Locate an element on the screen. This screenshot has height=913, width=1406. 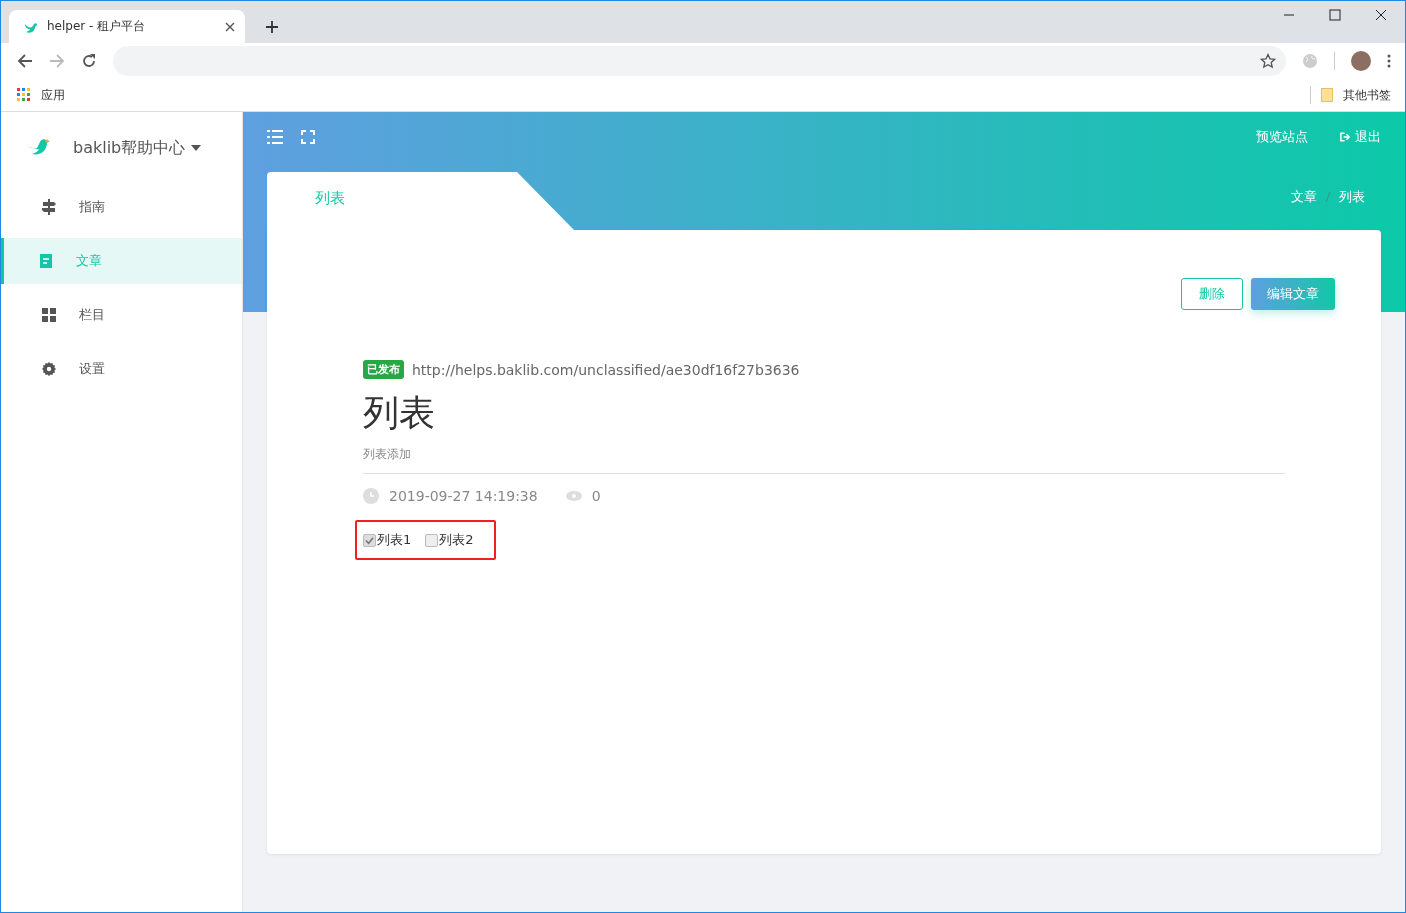
site-switcher: baklib帮助中心 is located at coordinates (129, 148).